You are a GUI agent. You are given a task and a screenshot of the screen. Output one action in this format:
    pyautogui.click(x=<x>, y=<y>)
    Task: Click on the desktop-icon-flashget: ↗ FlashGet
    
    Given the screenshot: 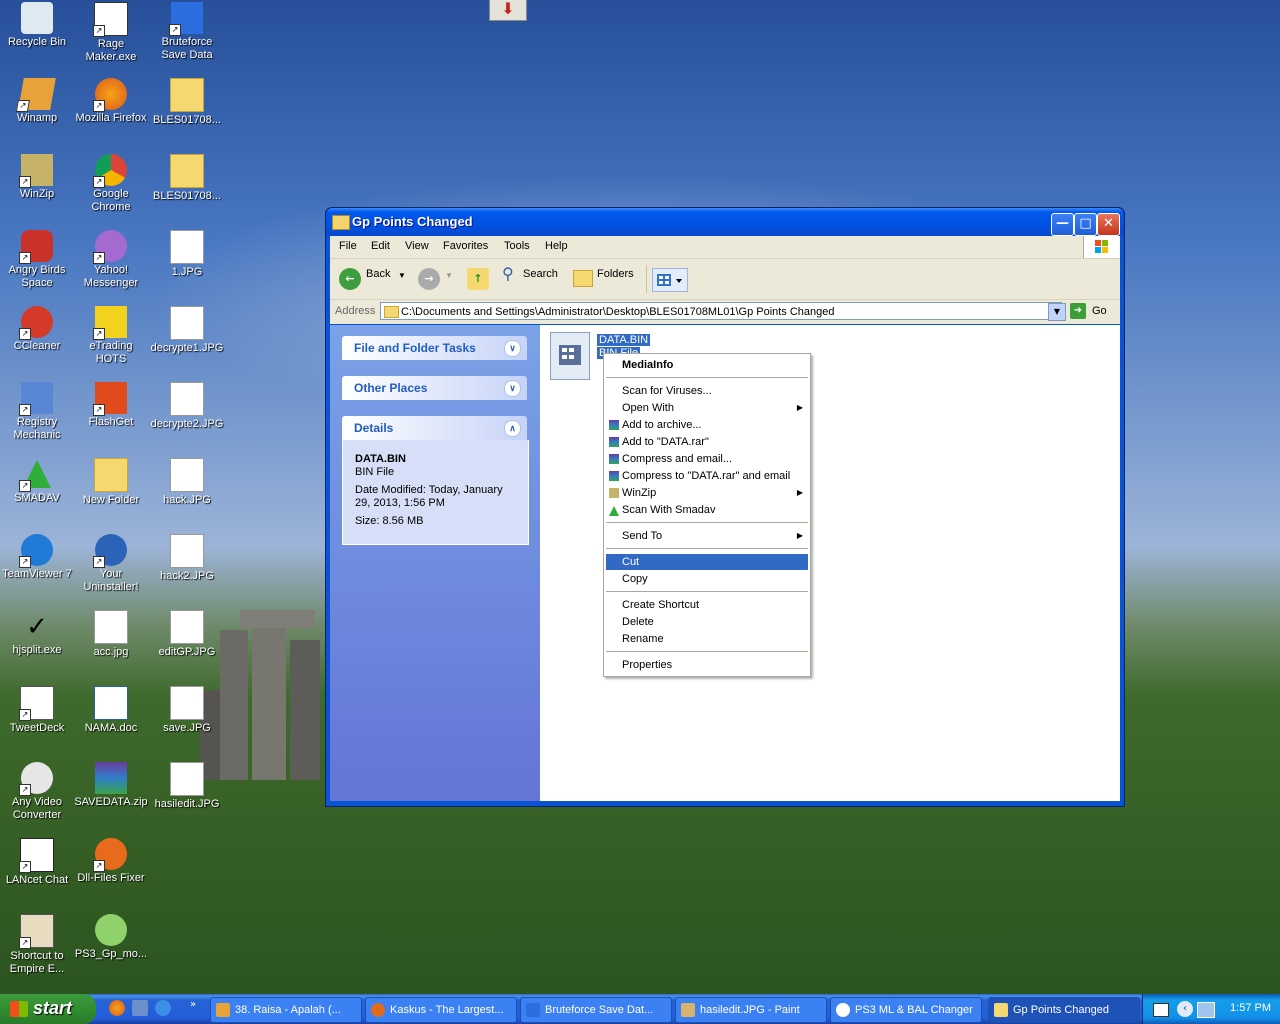 What is the action you would take?
    pyautogui.click(x=111, y=405)
    